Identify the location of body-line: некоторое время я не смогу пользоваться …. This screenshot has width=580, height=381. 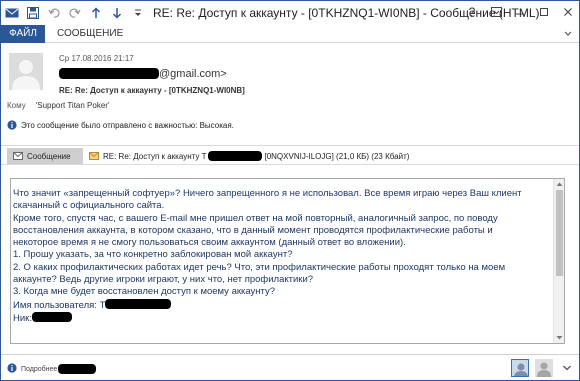
(209, 243).